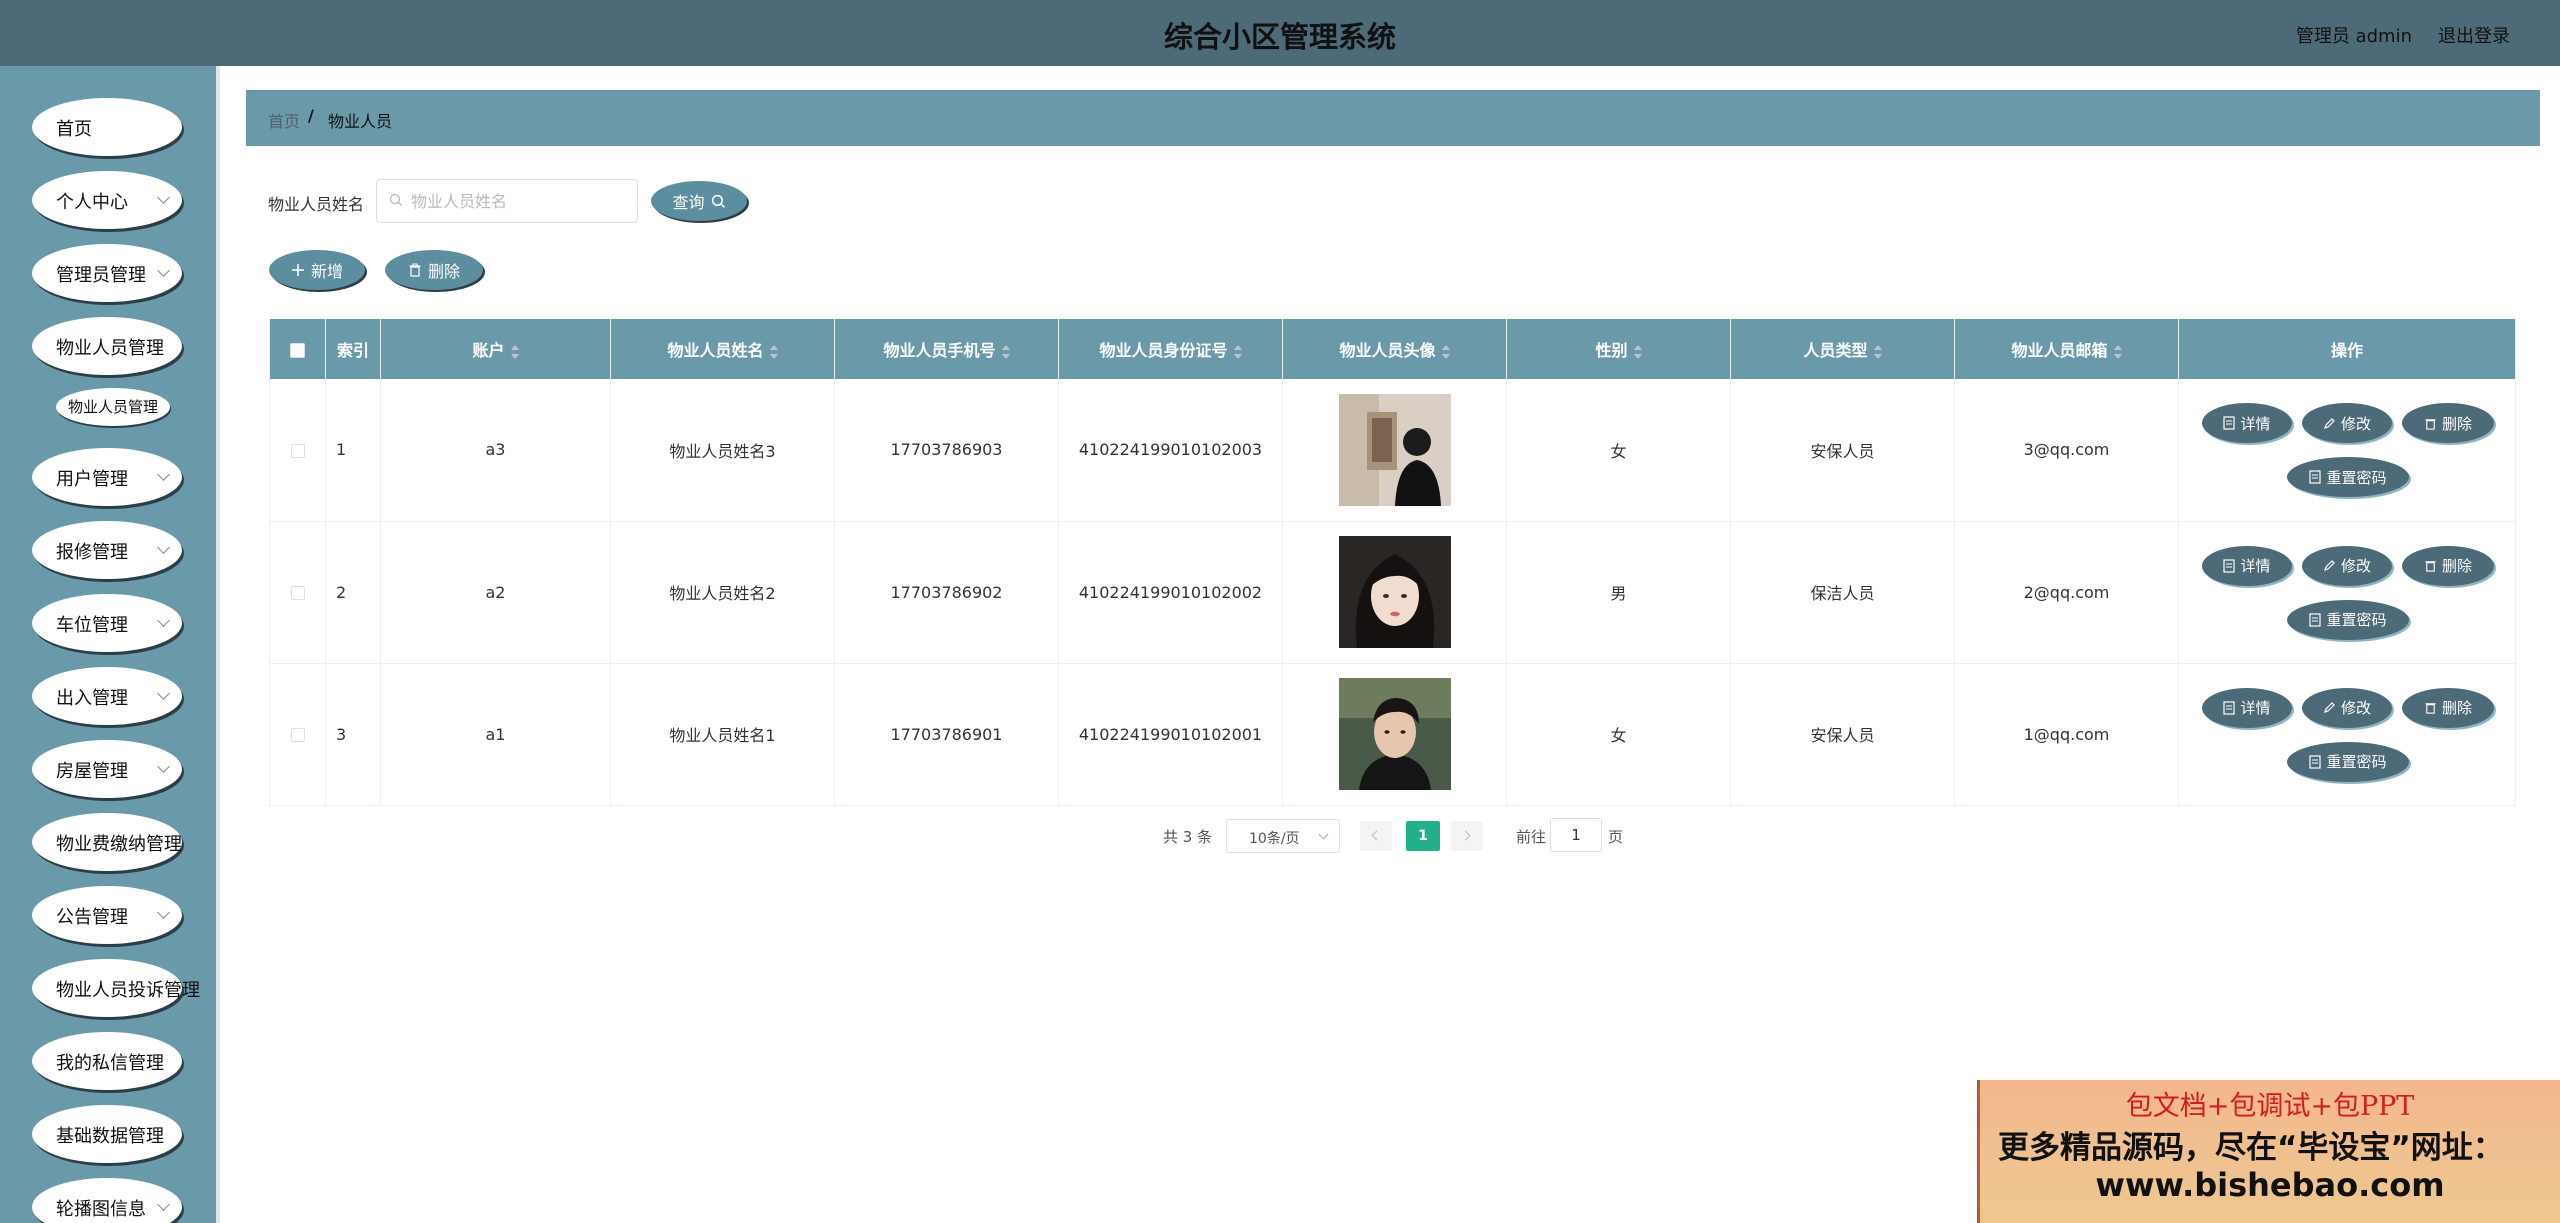 This screenshot has width=2560, height=1223. Describe the element at coordinates (488, 350) in the screenshot. I see `column-header-label: 账户` at that location.